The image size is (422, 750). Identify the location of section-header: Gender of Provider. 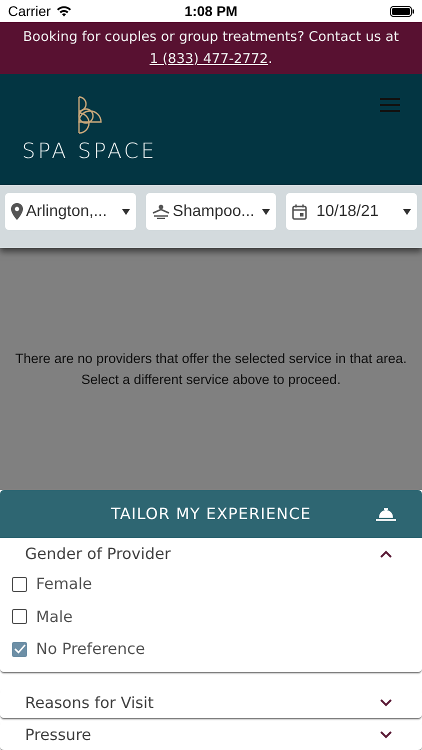
(211, 553).